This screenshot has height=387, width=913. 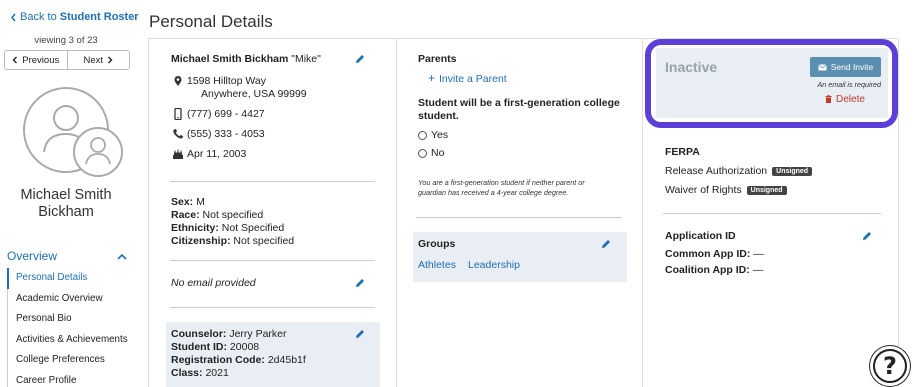 What do you see at coordinates (758, 254) in the screenshot?
I see `common-app-value: —` at bounding box center [758, 254].